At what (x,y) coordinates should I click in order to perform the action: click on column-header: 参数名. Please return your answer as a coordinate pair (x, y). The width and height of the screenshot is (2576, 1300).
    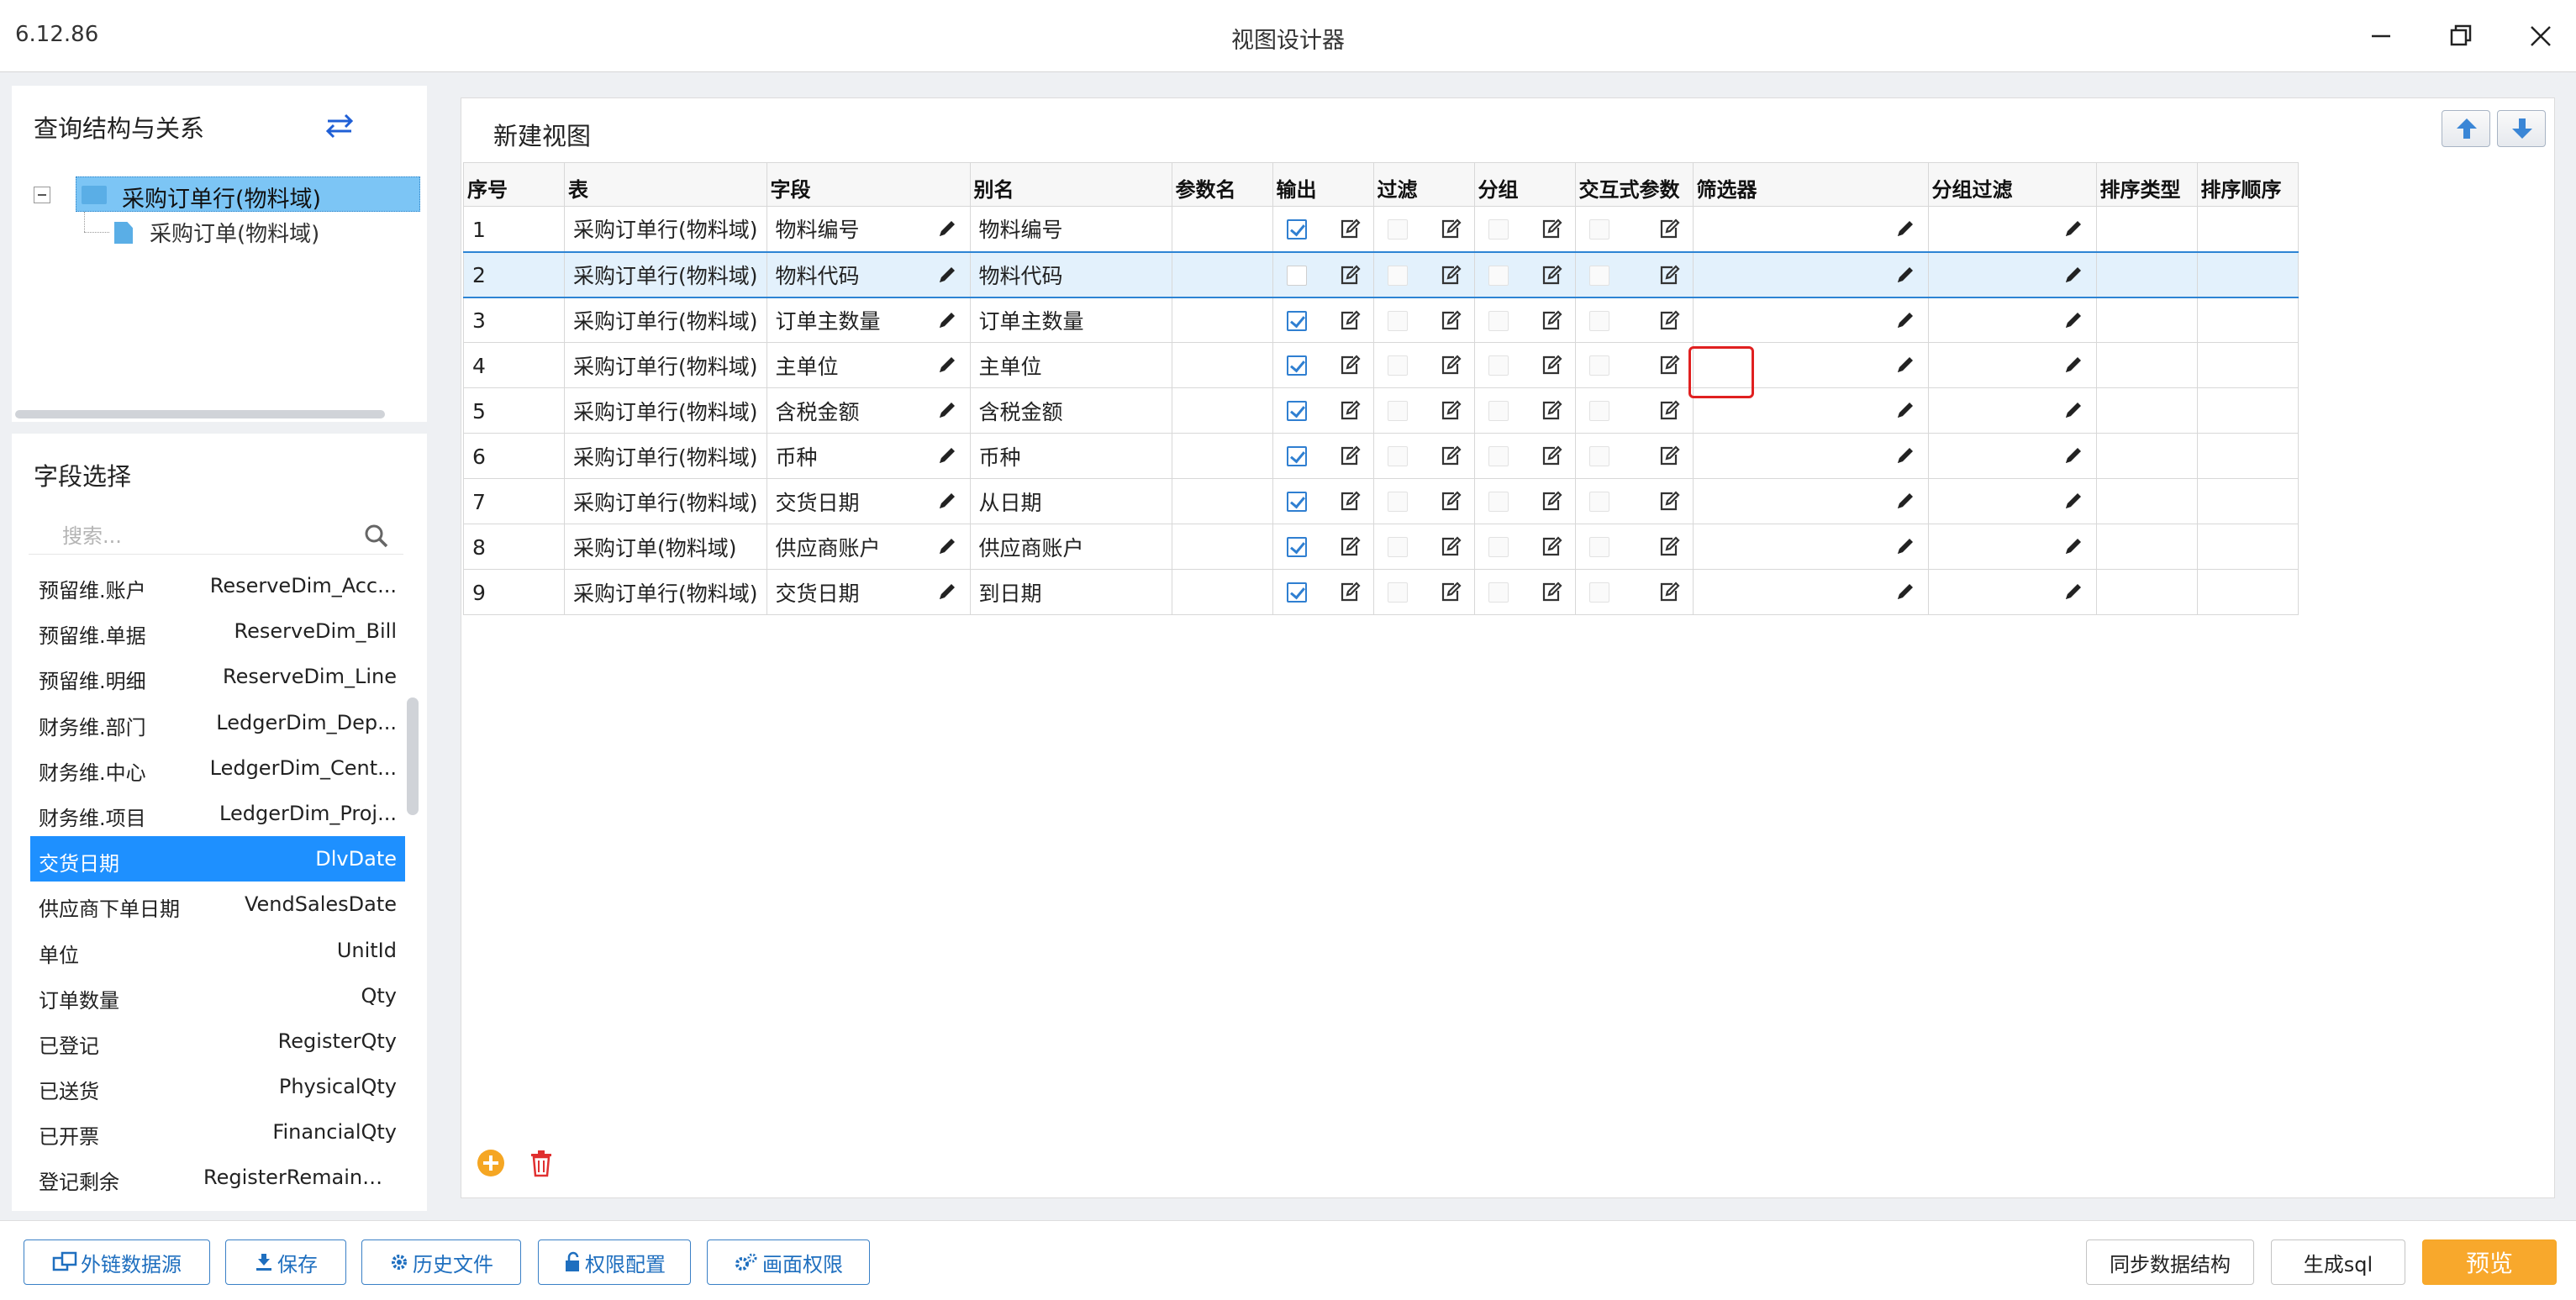
    Looking at the image, I should click on (1222, 184).